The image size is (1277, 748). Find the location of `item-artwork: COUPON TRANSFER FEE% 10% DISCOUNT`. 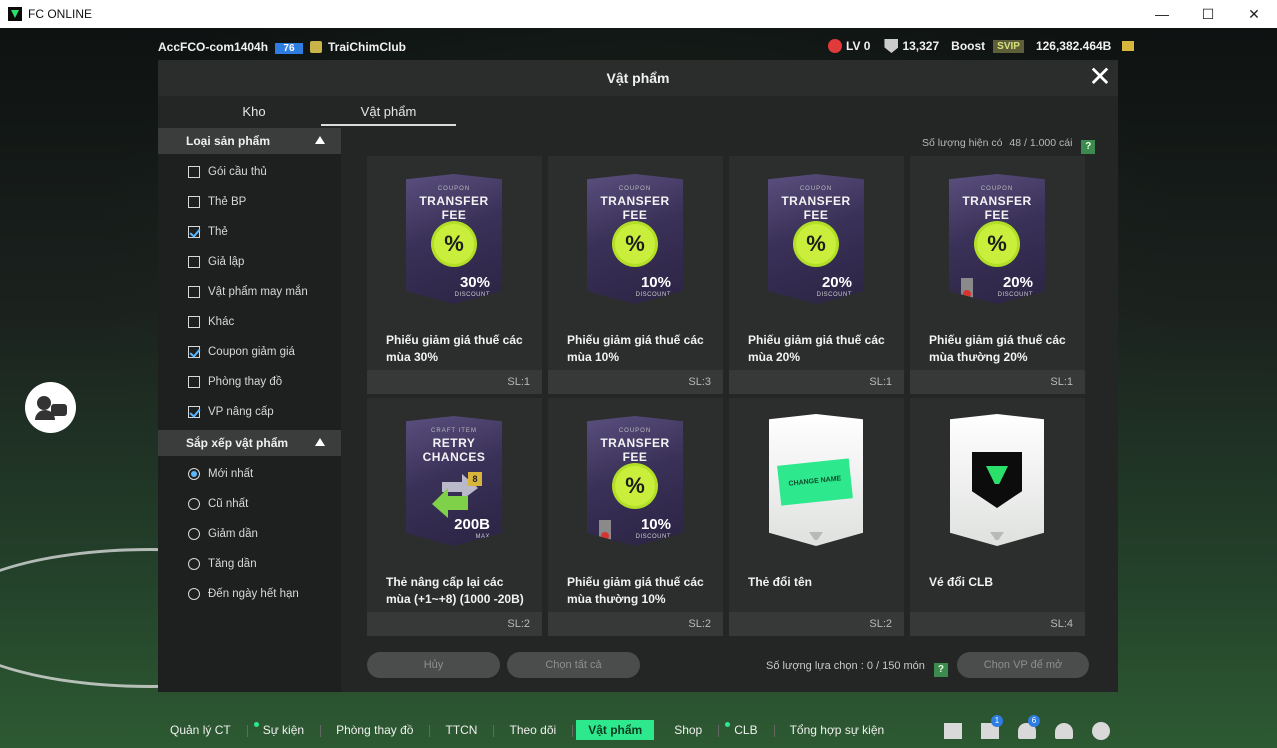

item-artwork: COUPON TRANSFER FEE% 10% DISCOUNT is located at coordinates (635, 236).